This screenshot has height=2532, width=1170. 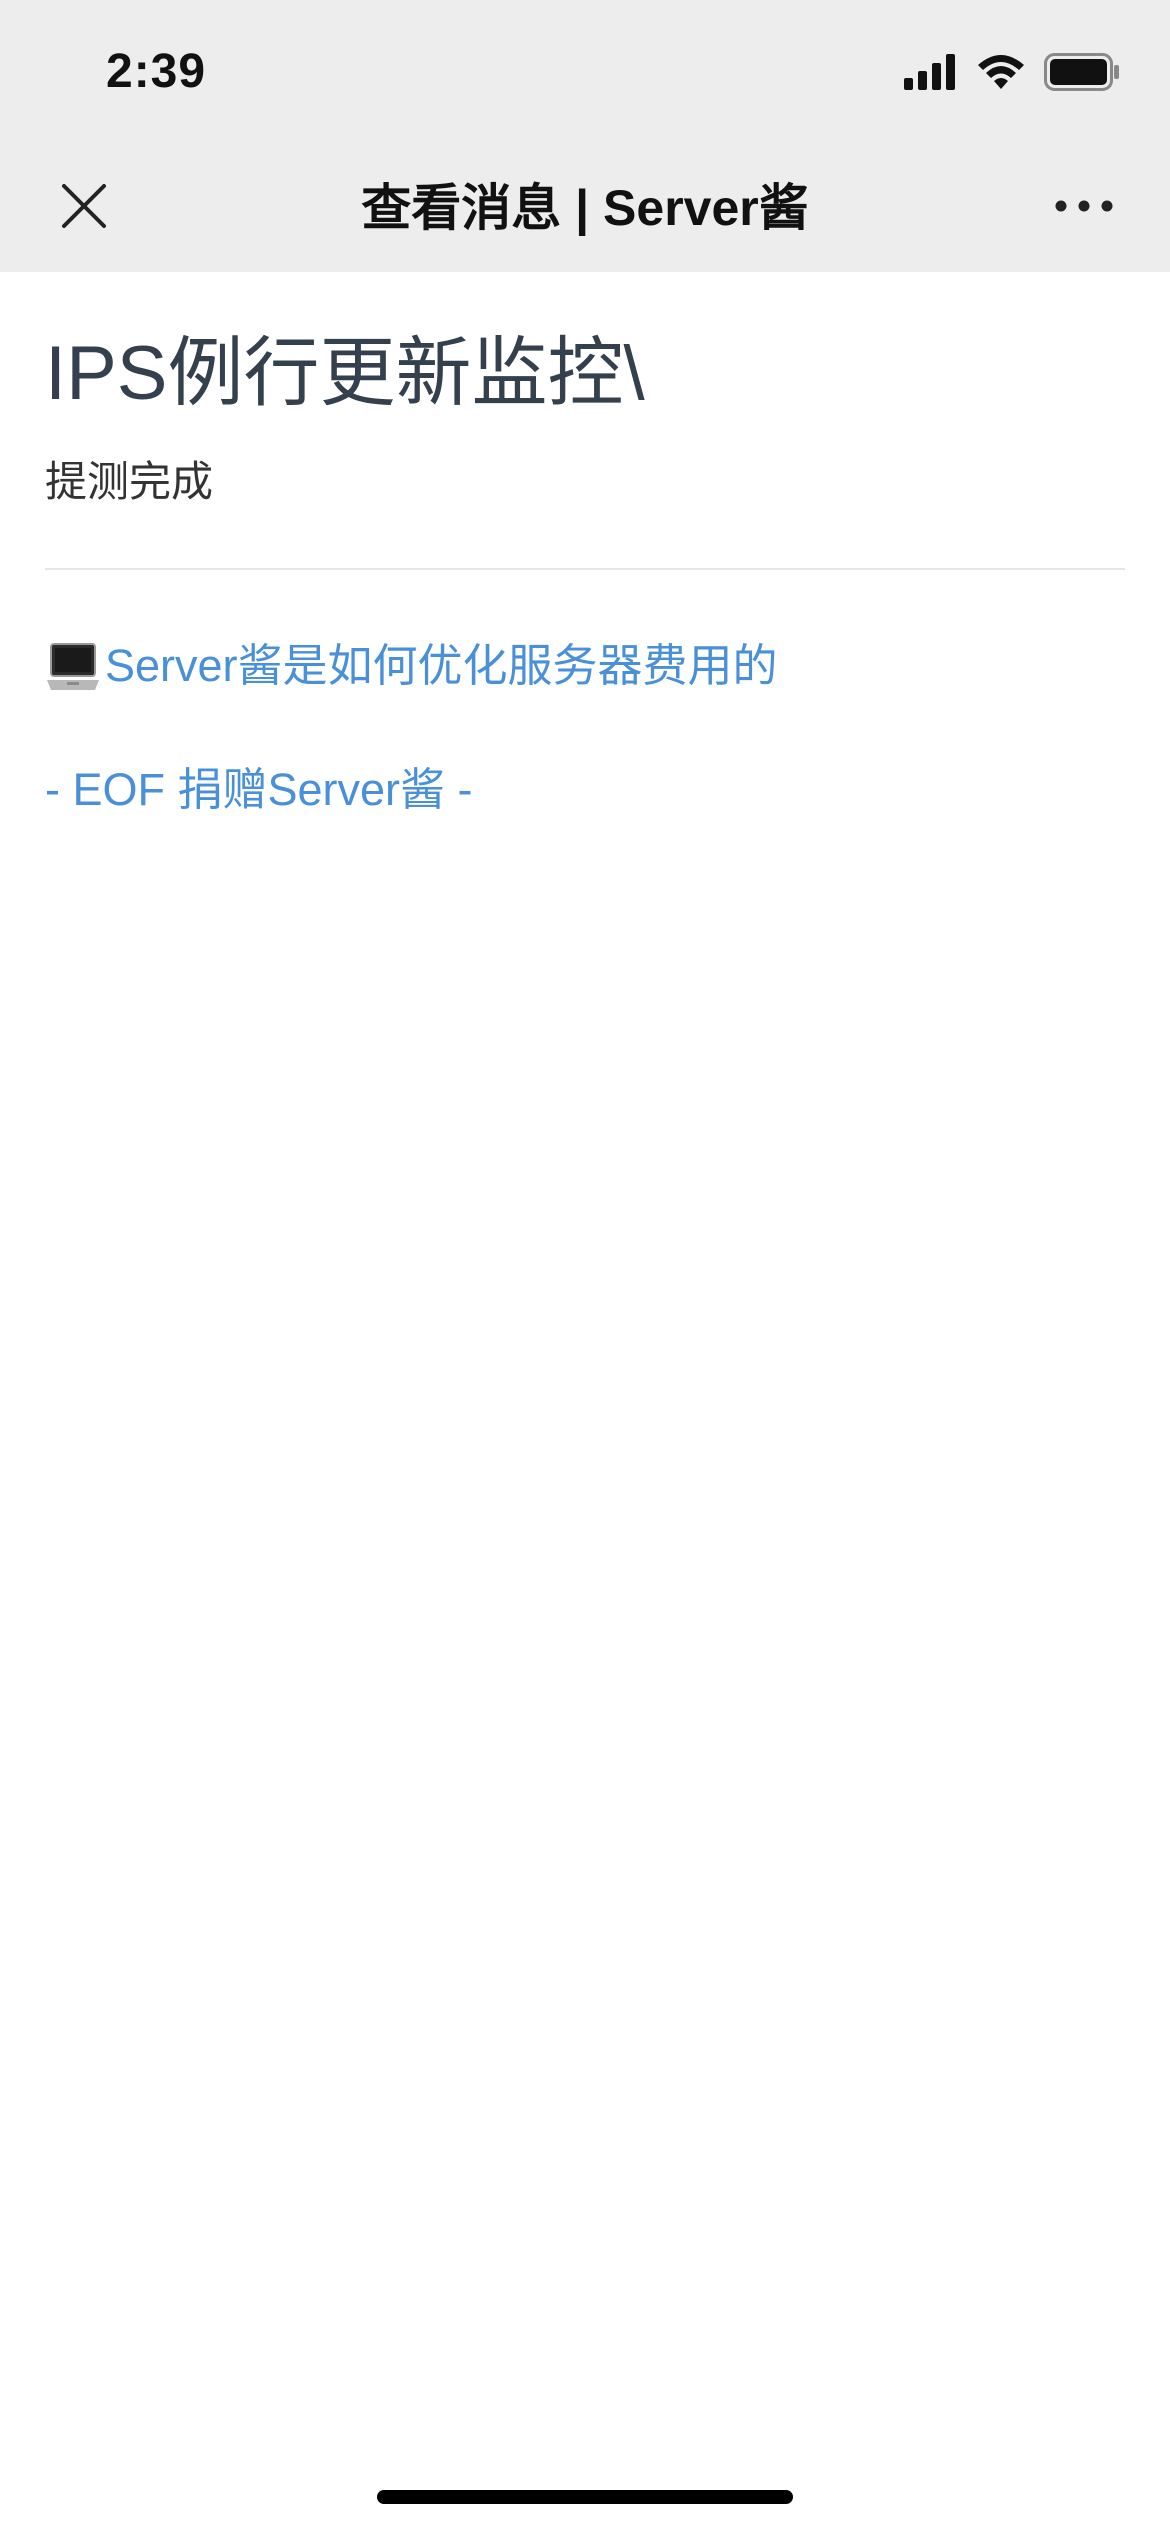 What do you see at coordinates (585, 790) in the screenshot?
I see `donate-link: - EOF 捐赠Server酱 -` at bounding box center [585, 790].